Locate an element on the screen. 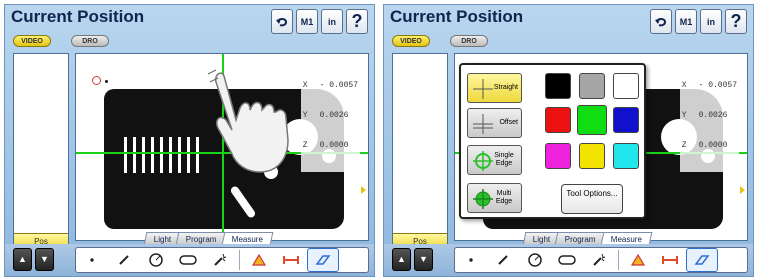 The width and height of the screenshot is (757, 279). single-edge-button: Single Edge is located at coordinates (494, 160).